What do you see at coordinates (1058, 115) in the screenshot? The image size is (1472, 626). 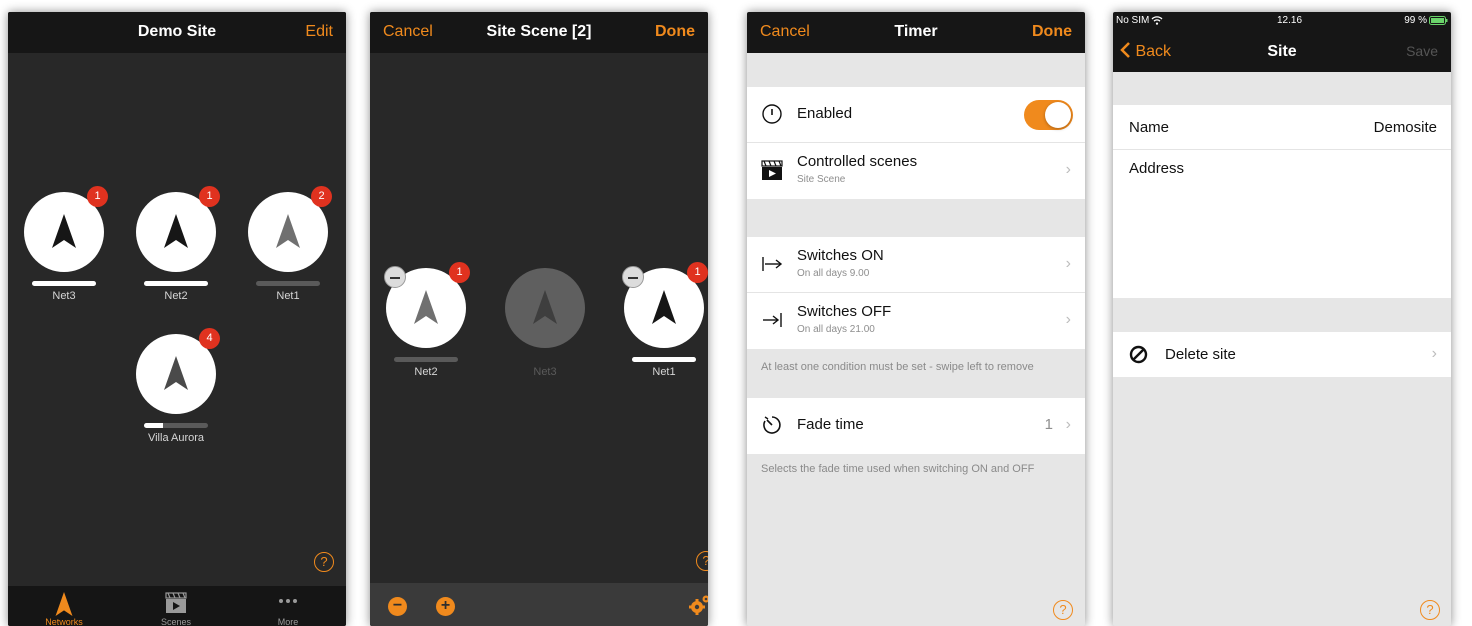 I see `toggle-knob` at bounding box center [1058, 115].